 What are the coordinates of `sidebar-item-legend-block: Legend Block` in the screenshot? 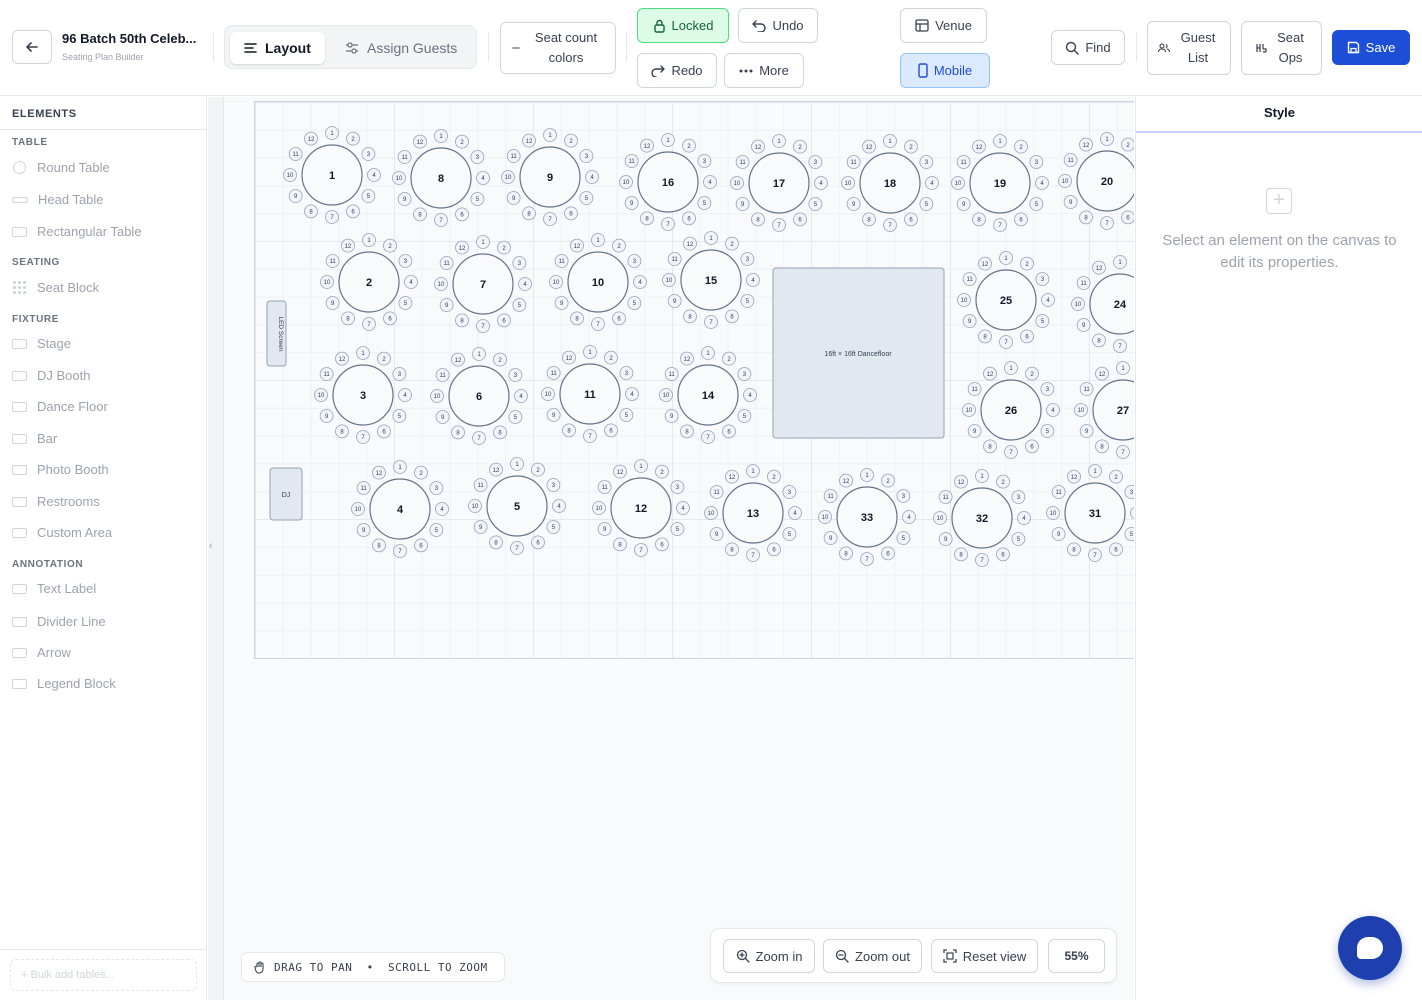 It's located at (64, 683).